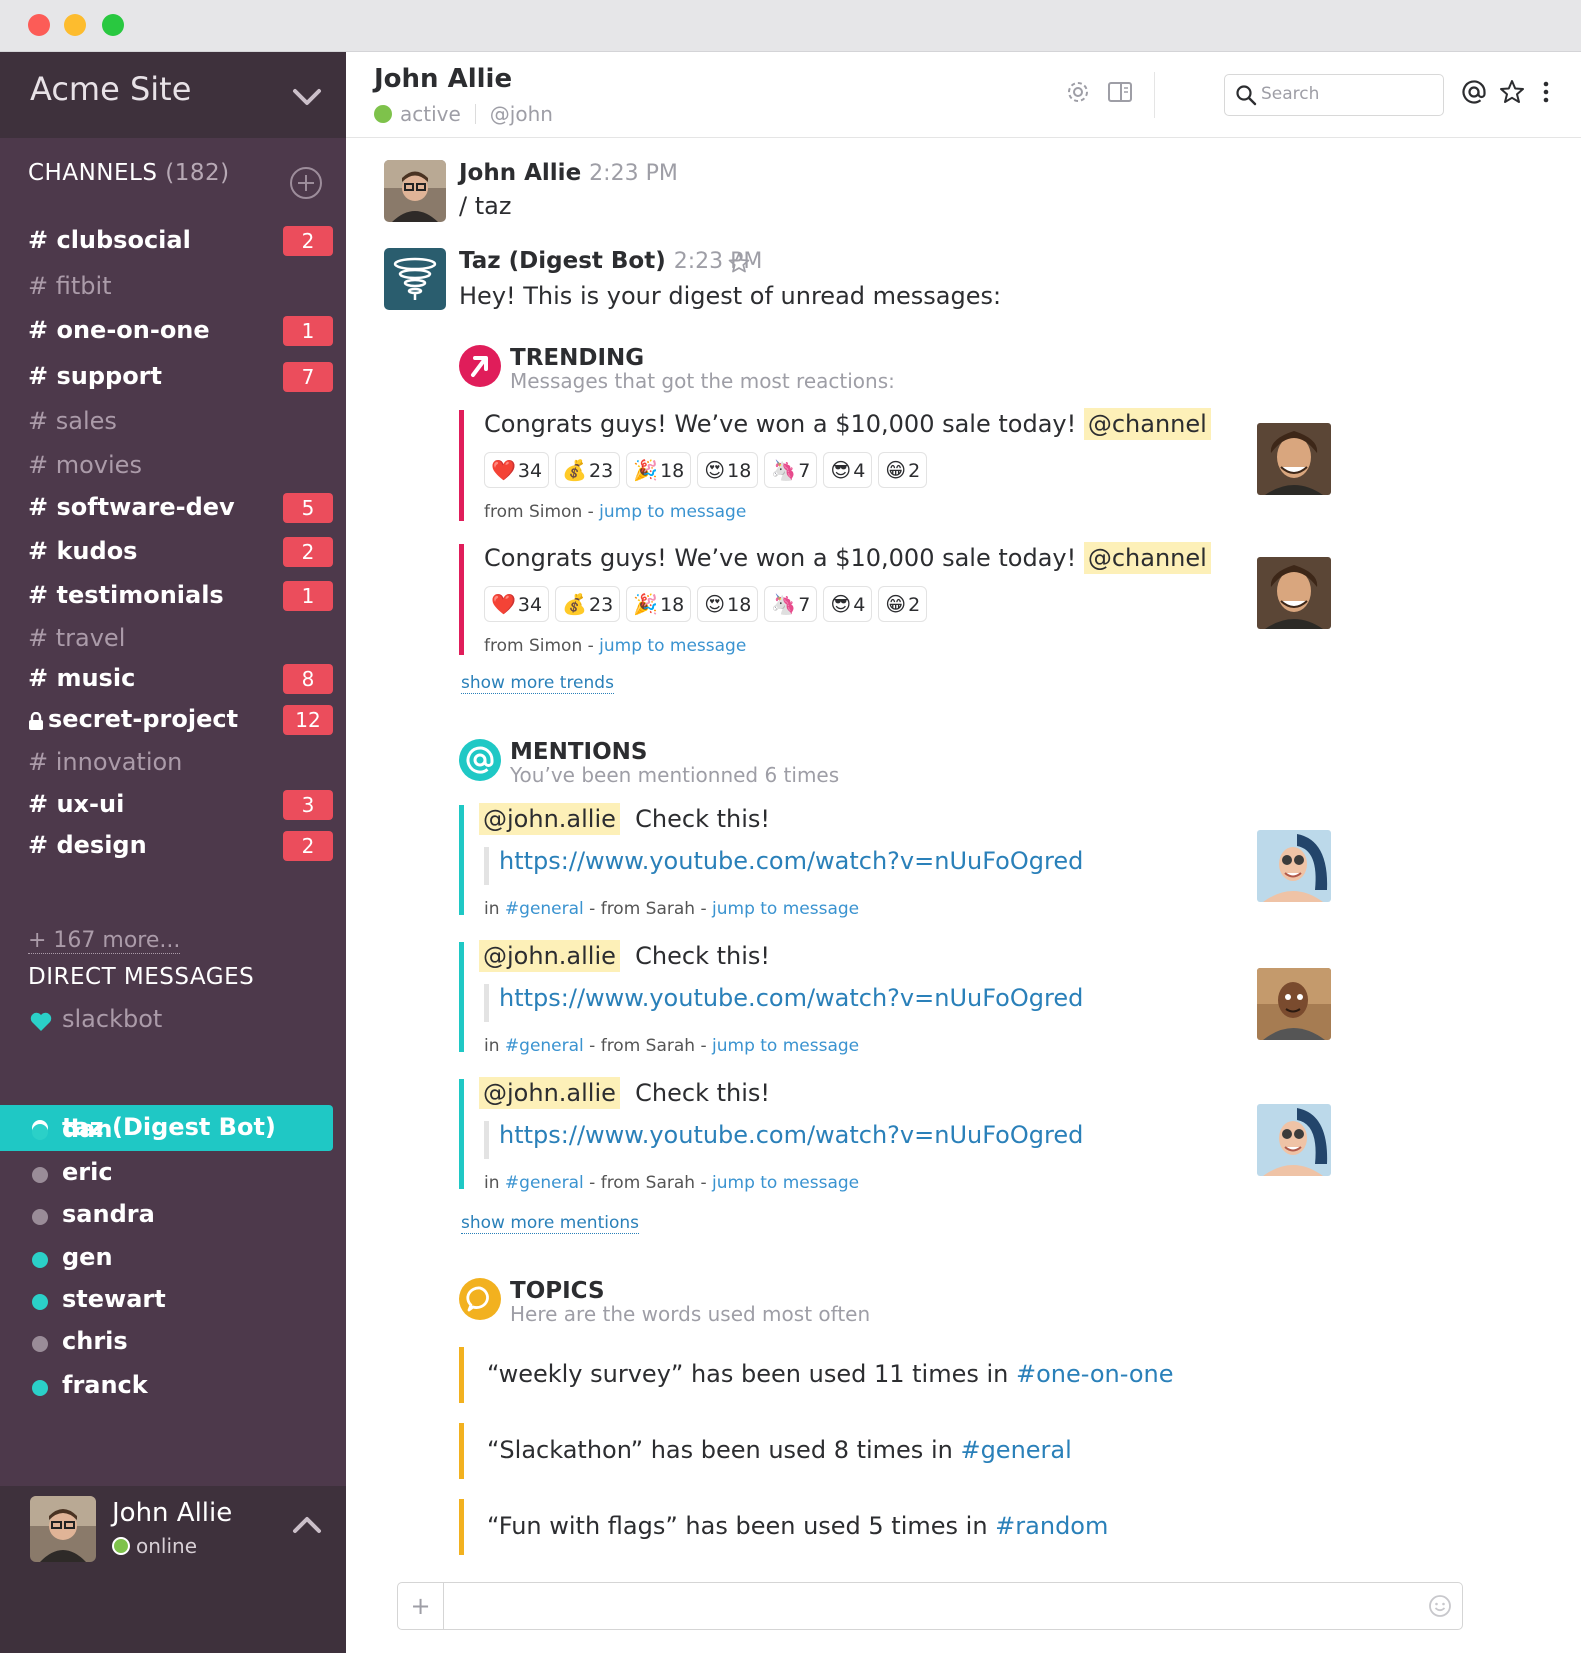 The width and height of the screenshot is (1581, 1653). I want to click on dm-label: sandra, so click(108, 1214).